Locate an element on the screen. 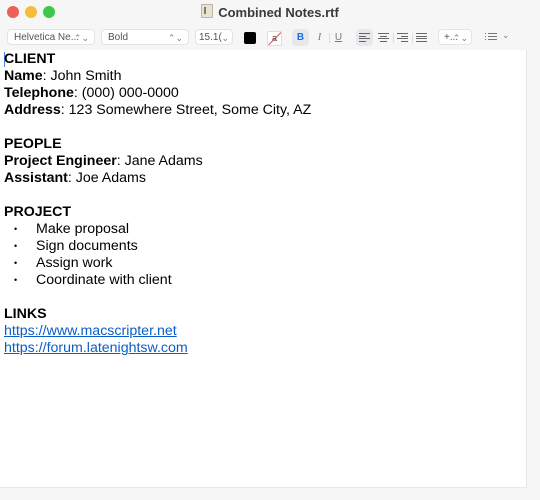 The width and height of the screenshot is (540, 500). align-center-button is located at coordinates (383, 37).